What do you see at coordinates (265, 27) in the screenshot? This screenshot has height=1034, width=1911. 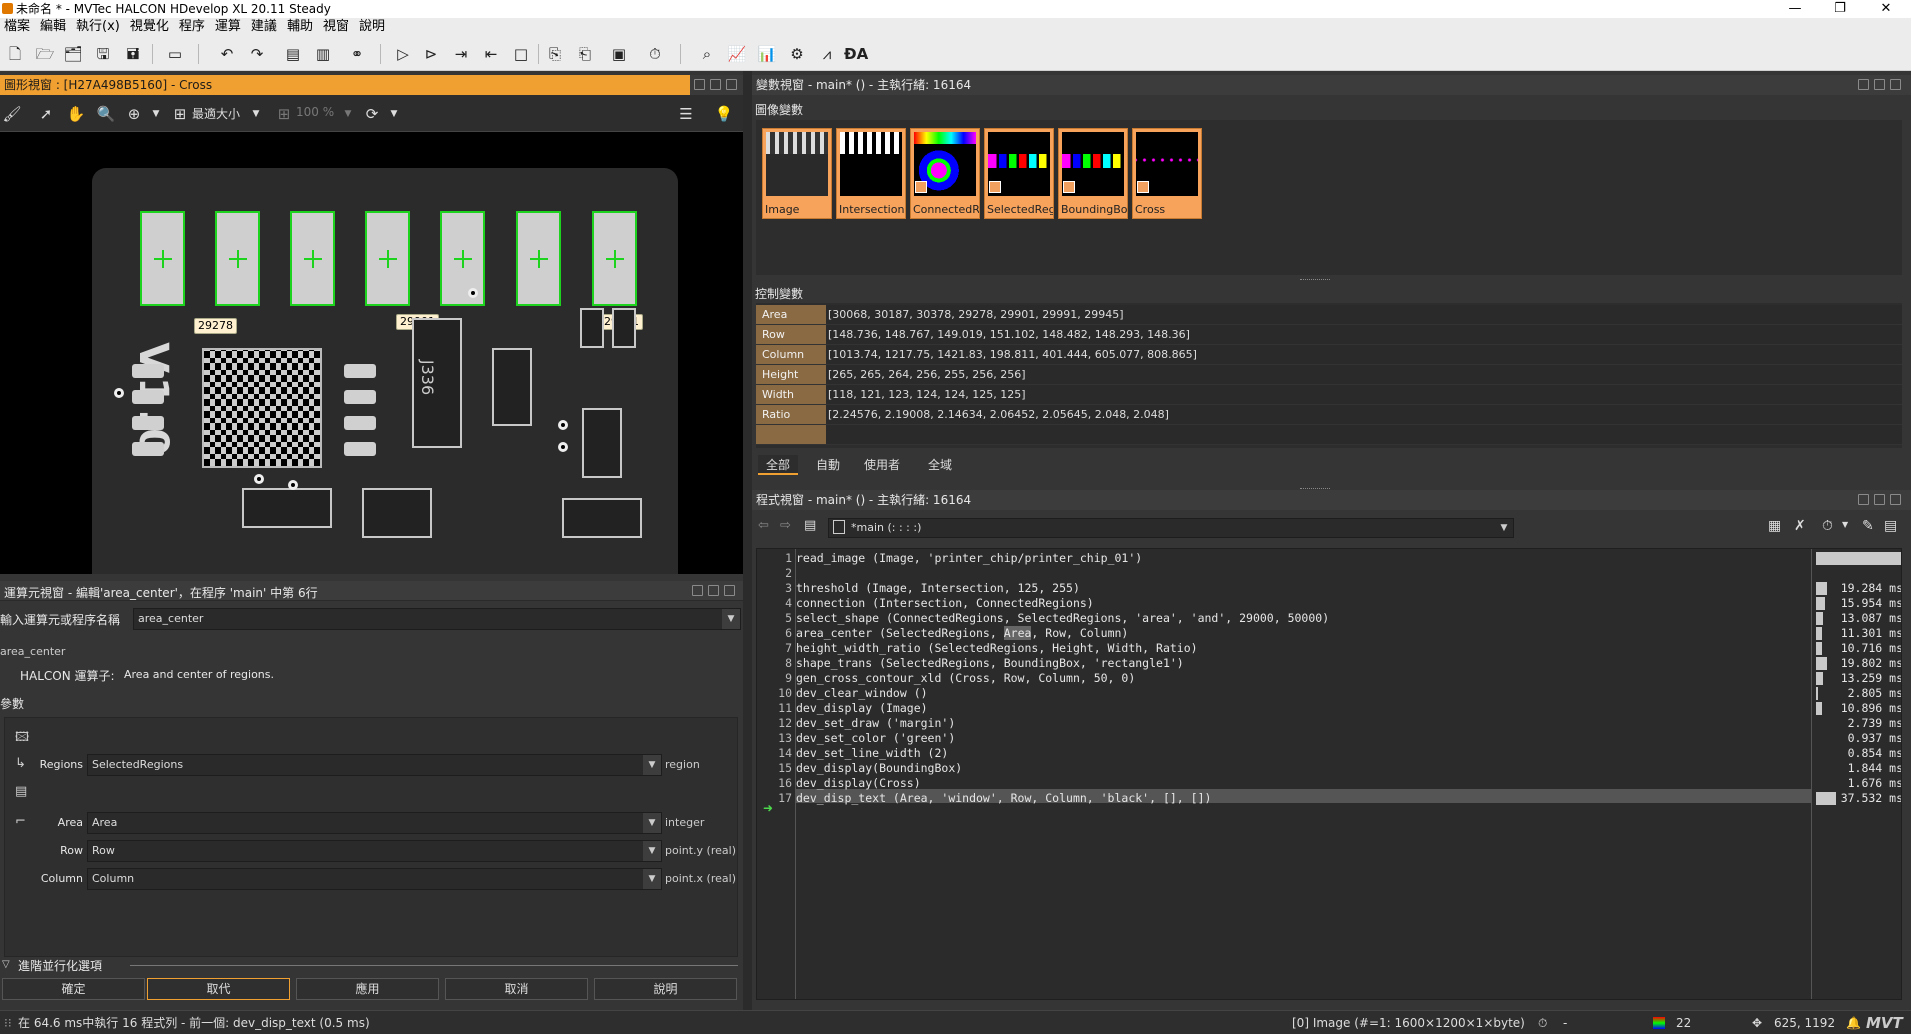 I see `menu-suggestions: 建議` at bounding box center [265, 27].